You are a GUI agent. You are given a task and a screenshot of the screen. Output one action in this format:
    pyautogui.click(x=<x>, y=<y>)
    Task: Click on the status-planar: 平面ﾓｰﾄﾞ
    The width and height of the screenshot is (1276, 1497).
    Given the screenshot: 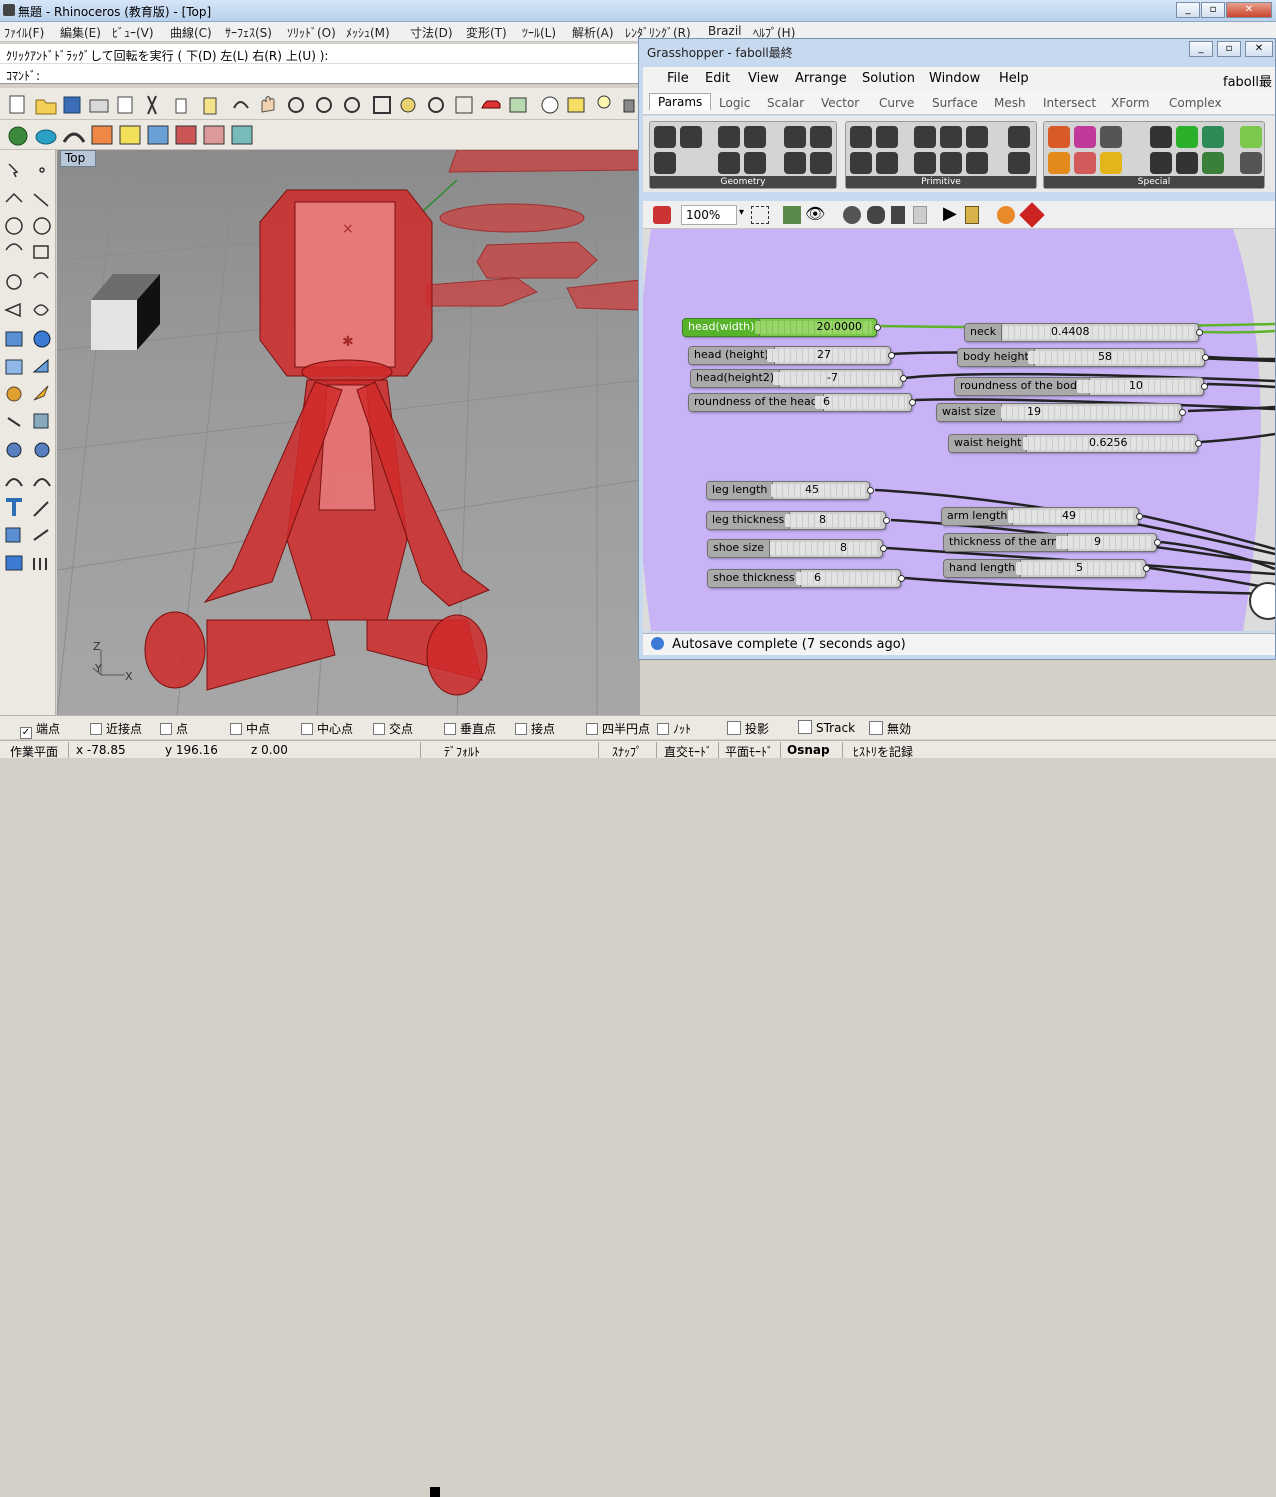 What is the action you would take?
    pyautogui.click(x=749, y=751)
    